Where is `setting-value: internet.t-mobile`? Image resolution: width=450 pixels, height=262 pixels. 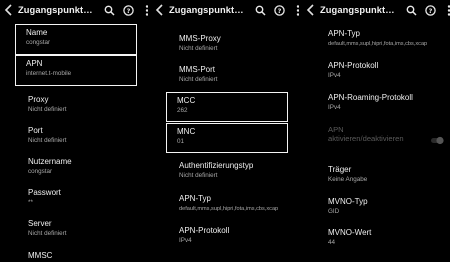 setting-value: internet.t-mobile is located at coordinates (49, 73).